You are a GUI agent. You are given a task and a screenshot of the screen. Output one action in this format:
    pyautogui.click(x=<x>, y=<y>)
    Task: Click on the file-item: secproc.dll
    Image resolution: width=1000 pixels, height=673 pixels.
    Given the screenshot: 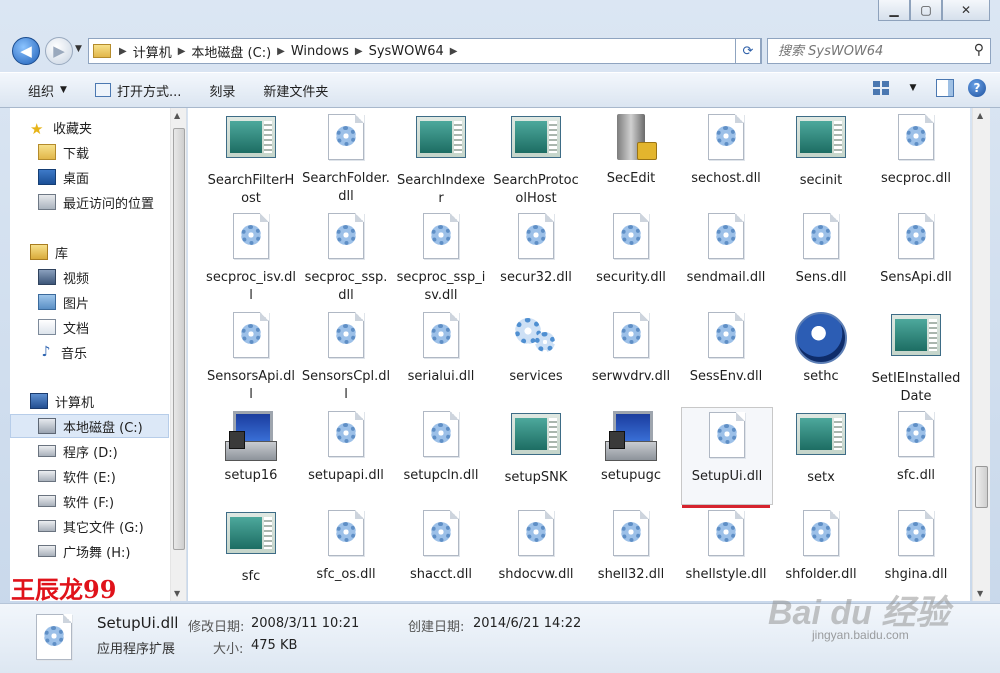 What is the action you would take?
    pyautogui.click(x=916, y=158)
    